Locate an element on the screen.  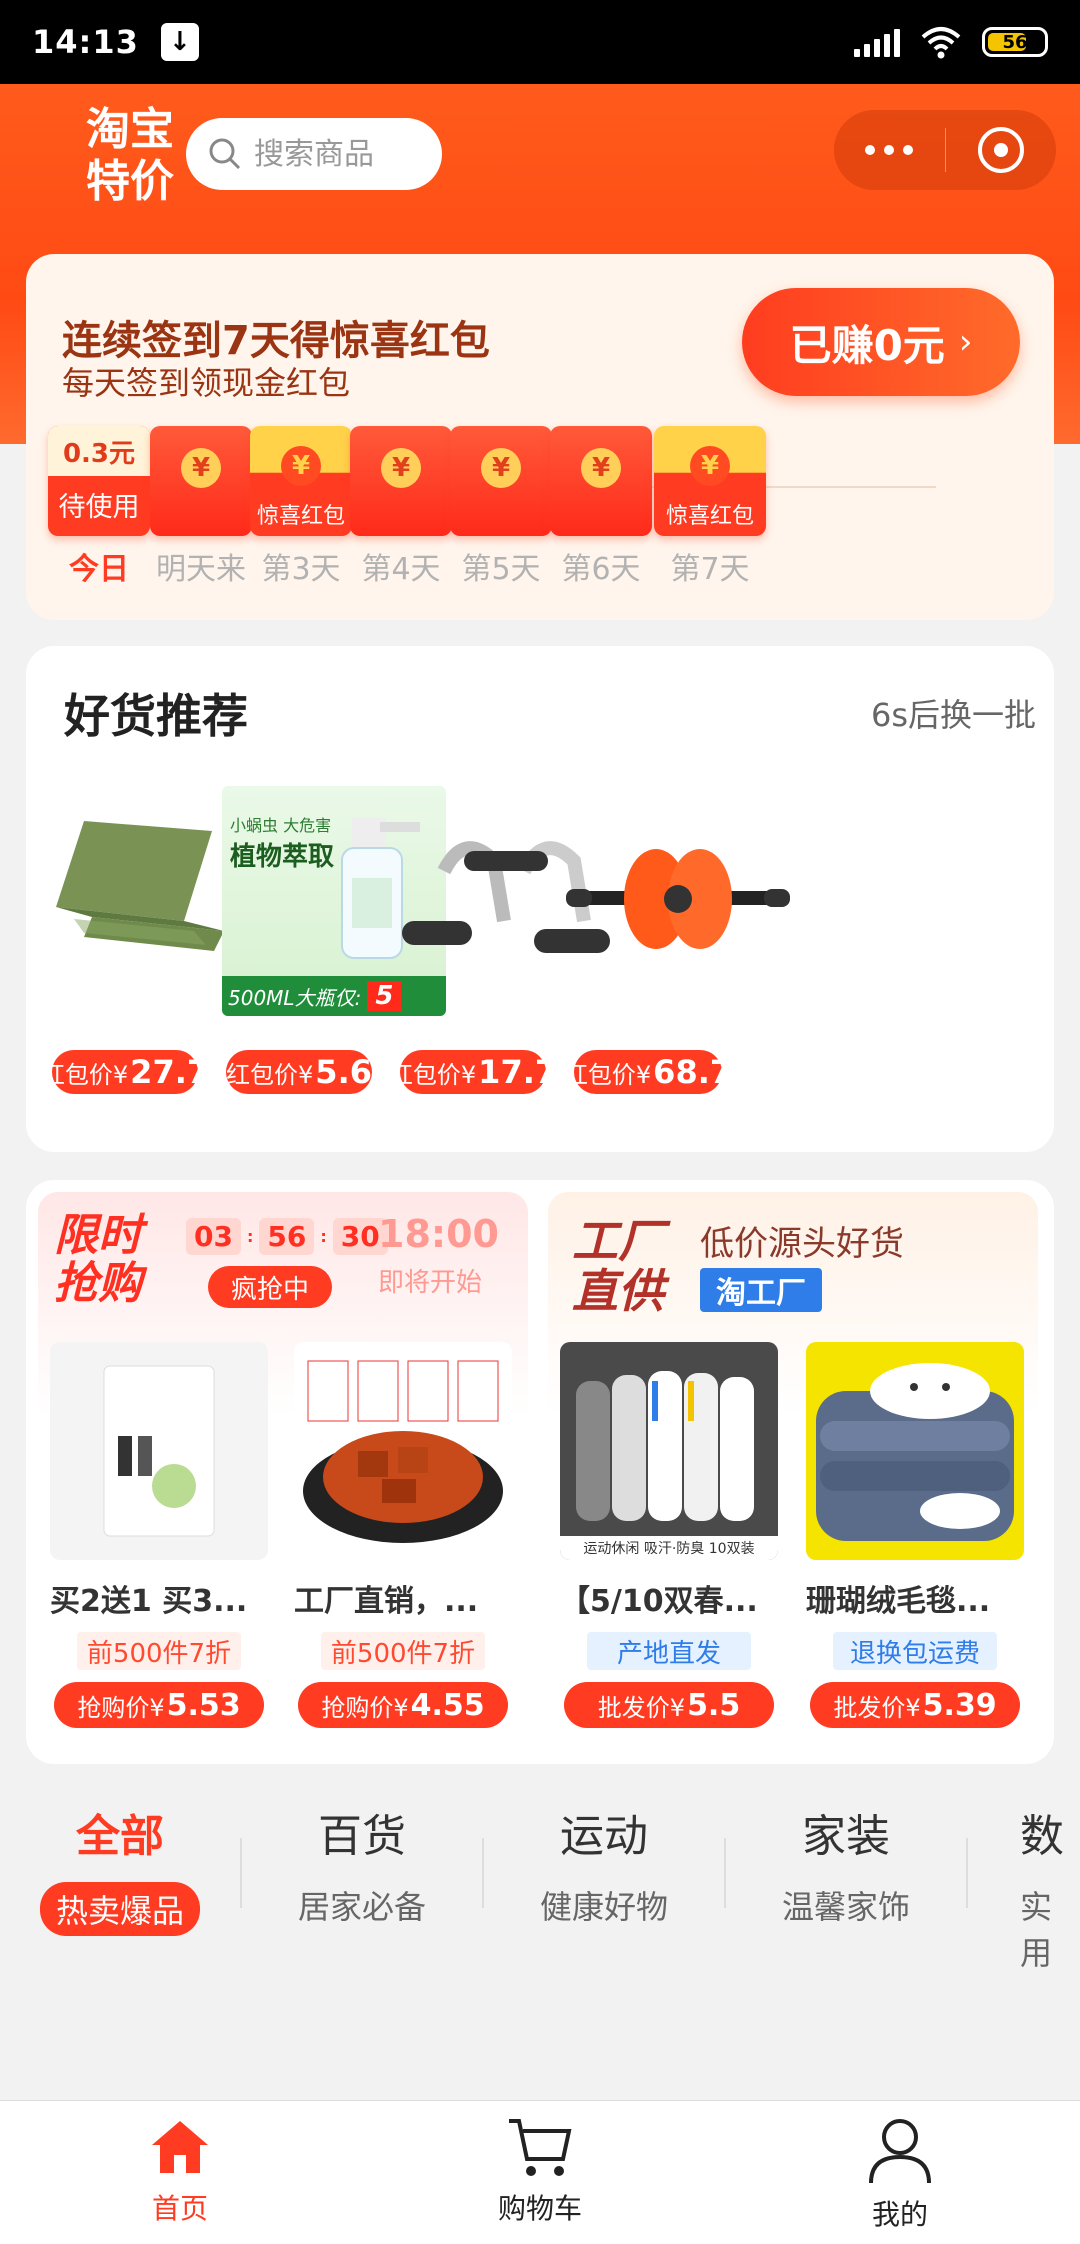
price-tag: 批发价¥ 5.39 is located at coordinates (915, 1705).